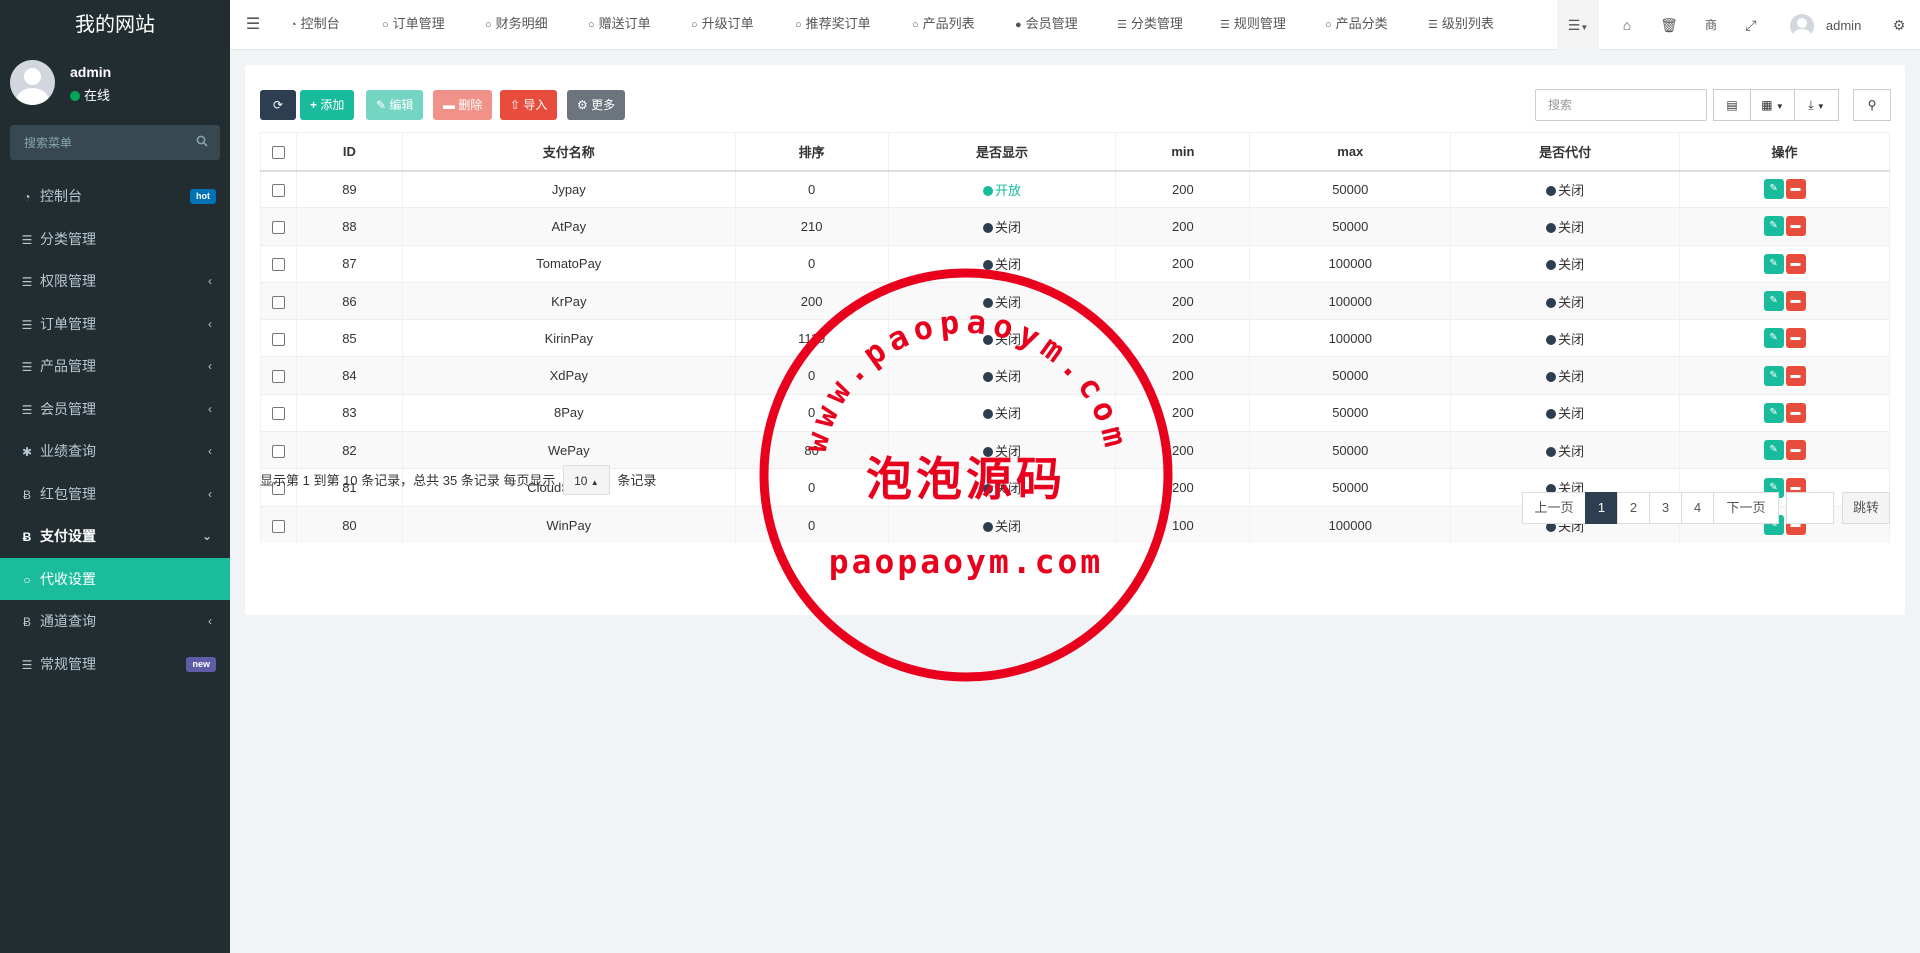 The height and width of the screenshot is (953, 1920). Describe the element at coordinates (568, 152) in the screenshot. I see `column-header: 支付名称` at that location.